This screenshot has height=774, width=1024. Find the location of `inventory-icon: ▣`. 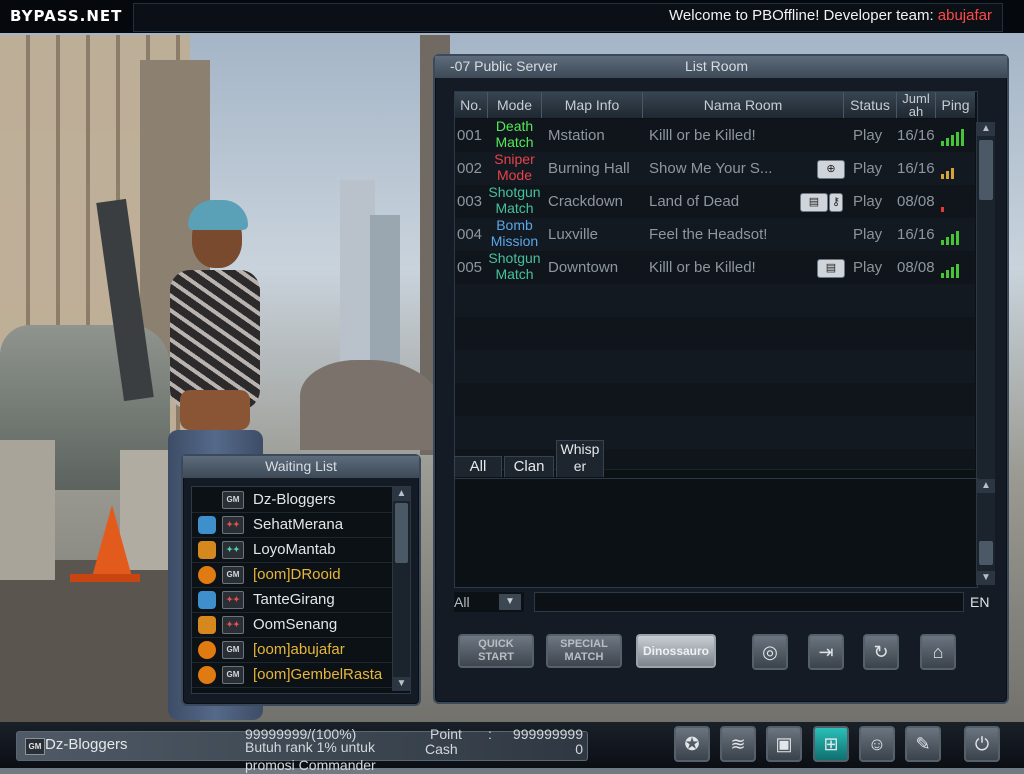

inventory-icon: ▣ is located at coordinates (784, 744).